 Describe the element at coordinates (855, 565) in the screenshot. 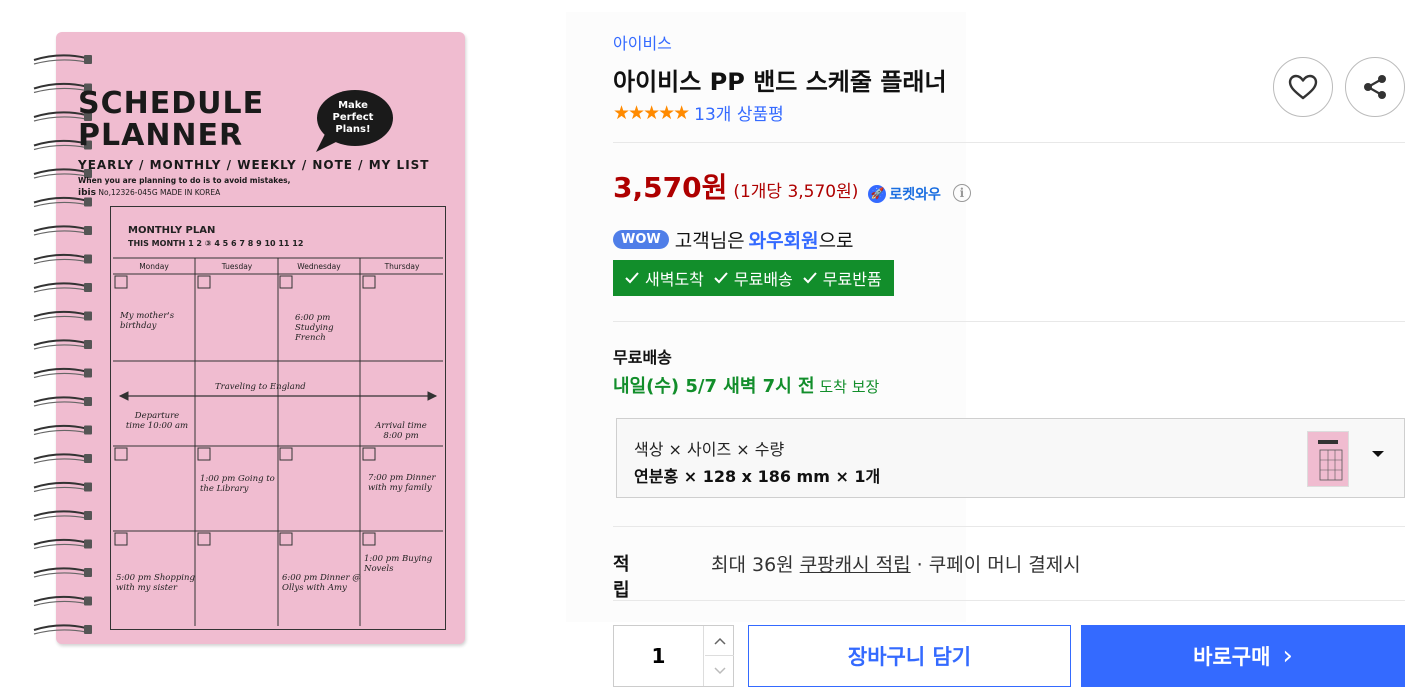

I see `coupang-cash-link: 쿠팡캐시 적립` at that location.